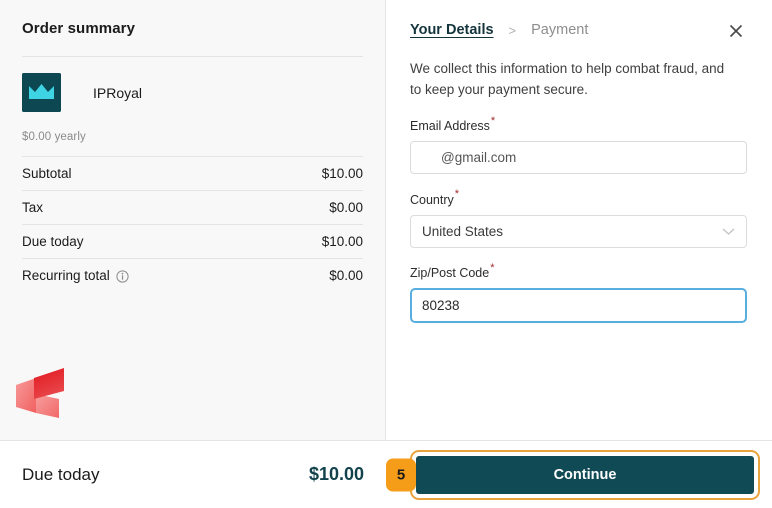  Describe the element at coordinates (41, 92) in the screenshot. I see `iproyal-logo-icon` at that location.